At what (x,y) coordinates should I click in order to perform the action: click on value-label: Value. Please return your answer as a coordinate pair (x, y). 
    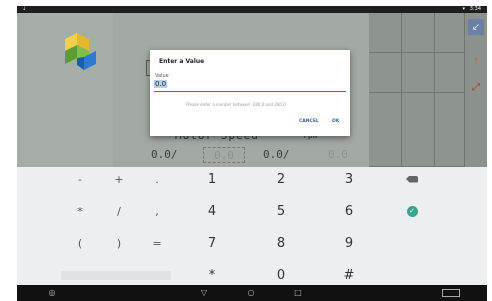
    Looking at the image, I should click on (162, 76).